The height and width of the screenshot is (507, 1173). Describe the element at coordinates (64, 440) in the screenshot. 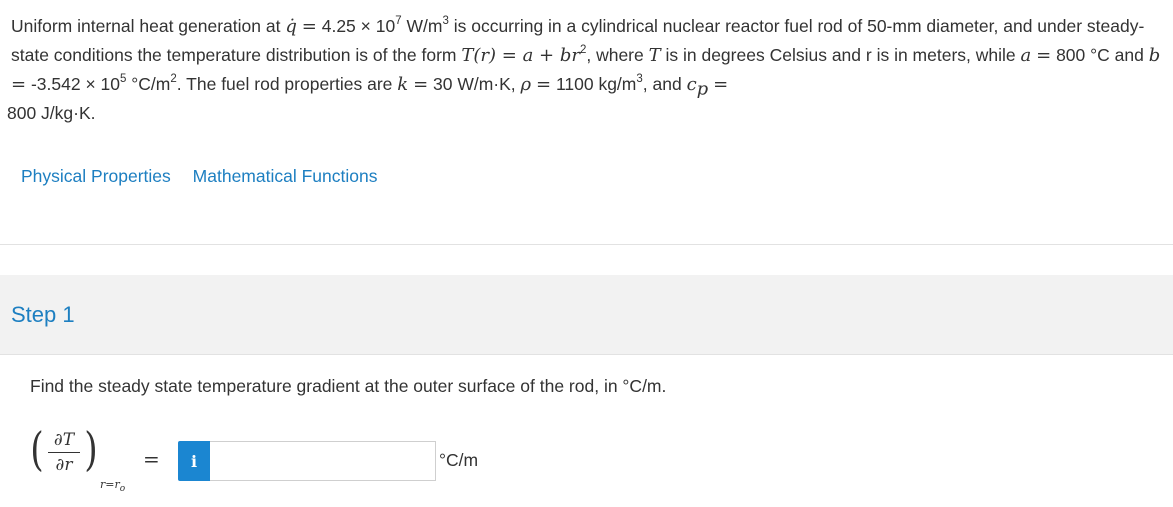

I see `numerator: ∂T` at that location.